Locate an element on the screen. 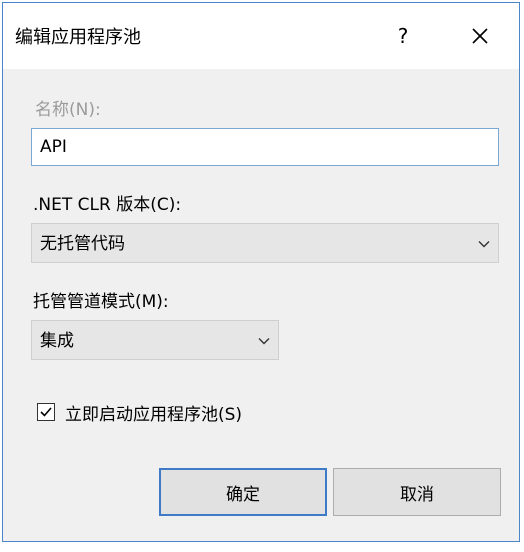  name-input is located at coordinates (265, 147).